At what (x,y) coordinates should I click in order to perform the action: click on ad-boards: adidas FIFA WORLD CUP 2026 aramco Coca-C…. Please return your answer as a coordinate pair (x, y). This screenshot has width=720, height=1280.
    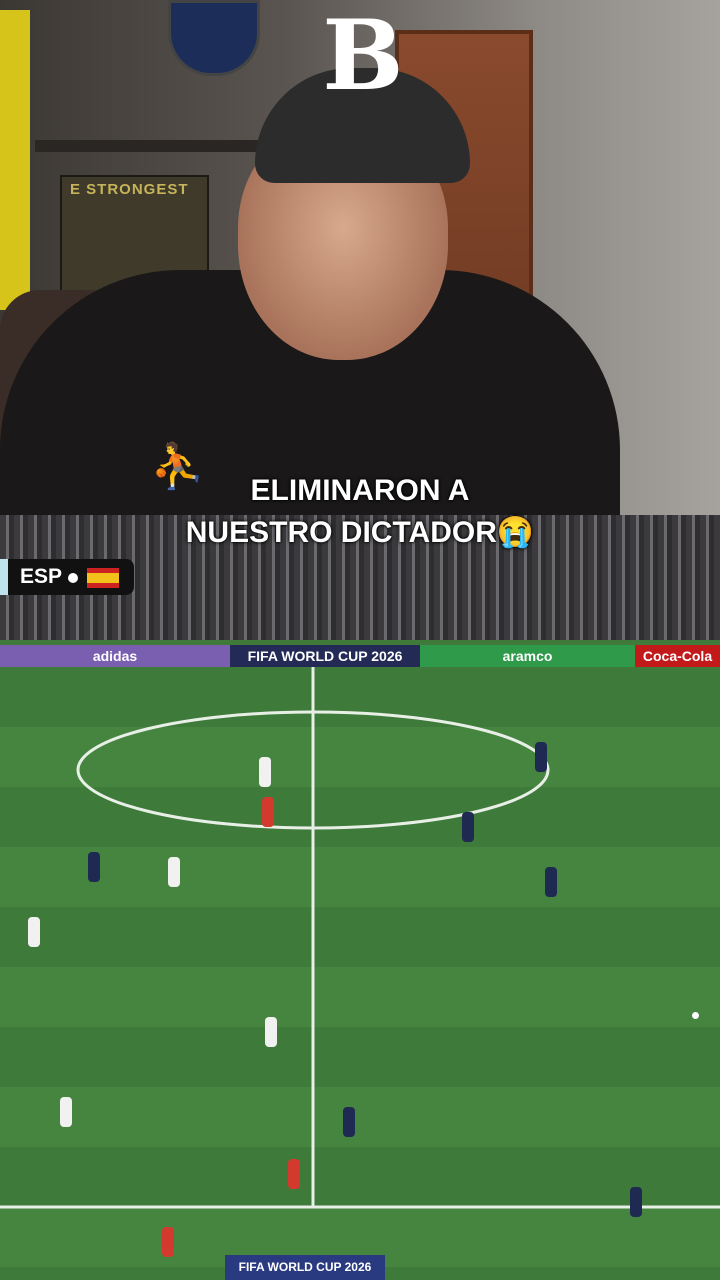
    Looking at the image, I should click on (360, 656).